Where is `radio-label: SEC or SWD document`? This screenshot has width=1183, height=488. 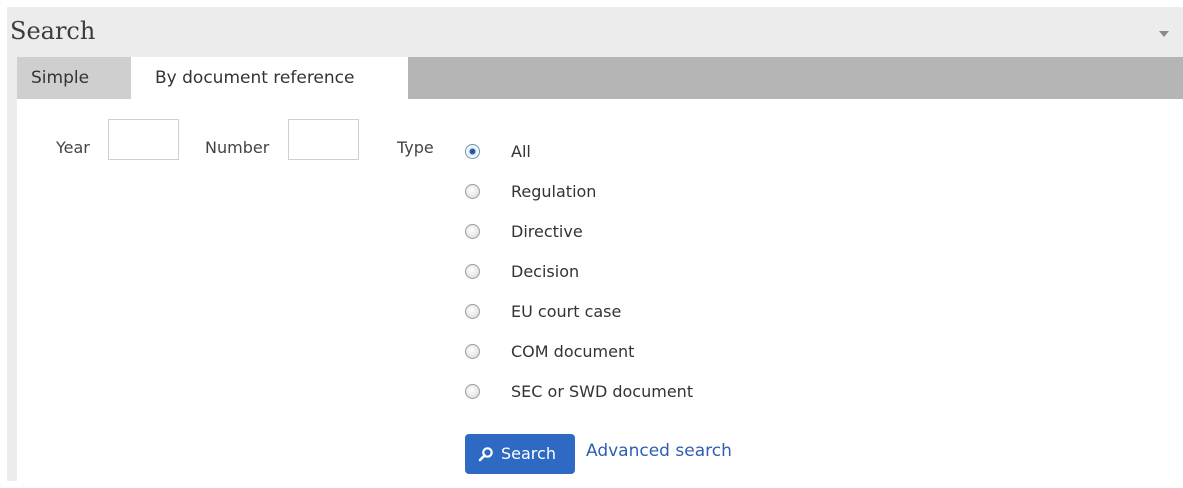
radio-label: SEC or SWD document is located at coordinates (602, 391).